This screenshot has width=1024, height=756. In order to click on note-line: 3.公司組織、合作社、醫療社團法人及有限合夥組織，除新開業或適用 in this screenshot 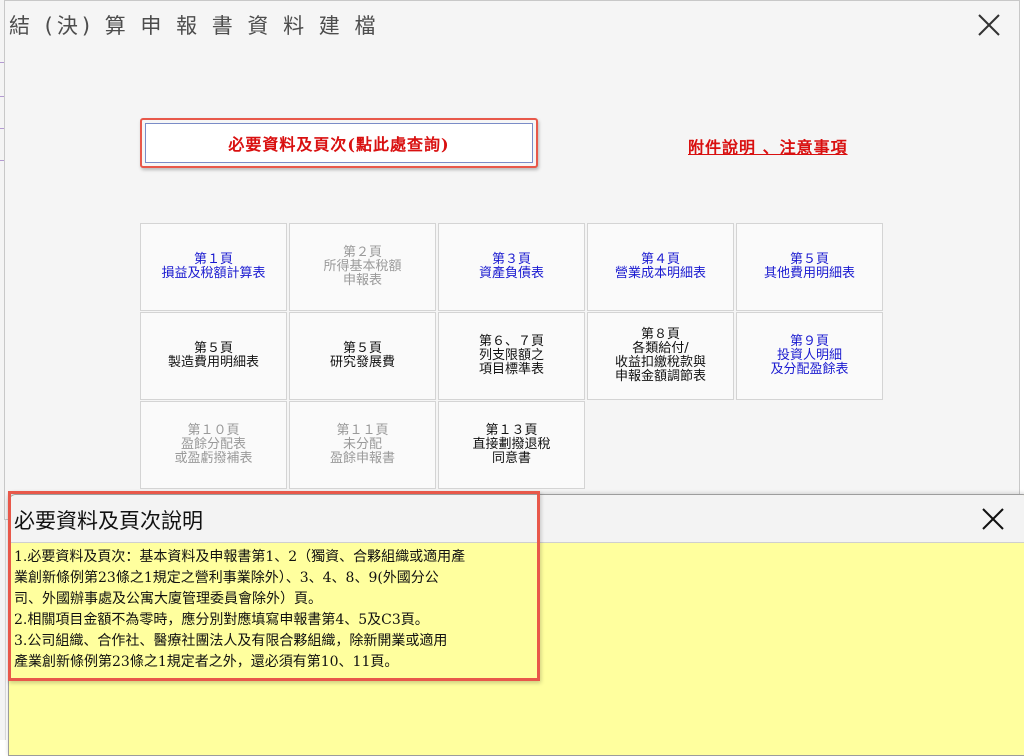, I will do `click(231, 641)`.